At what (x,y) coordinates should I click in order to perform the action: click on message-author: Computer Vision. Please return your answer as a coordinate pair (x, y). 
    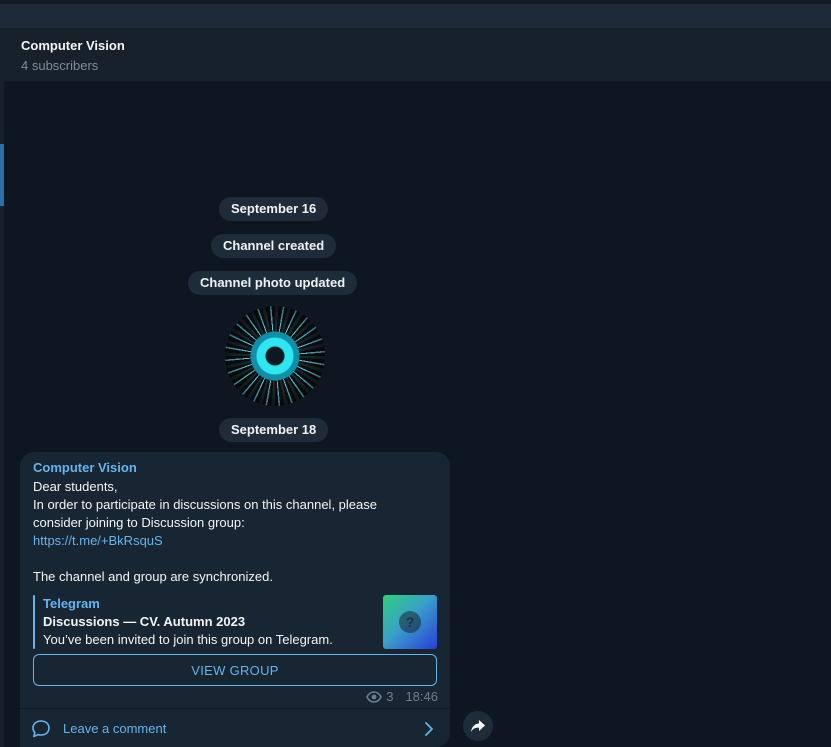
    Looking at the image, I should click on (85, 467).